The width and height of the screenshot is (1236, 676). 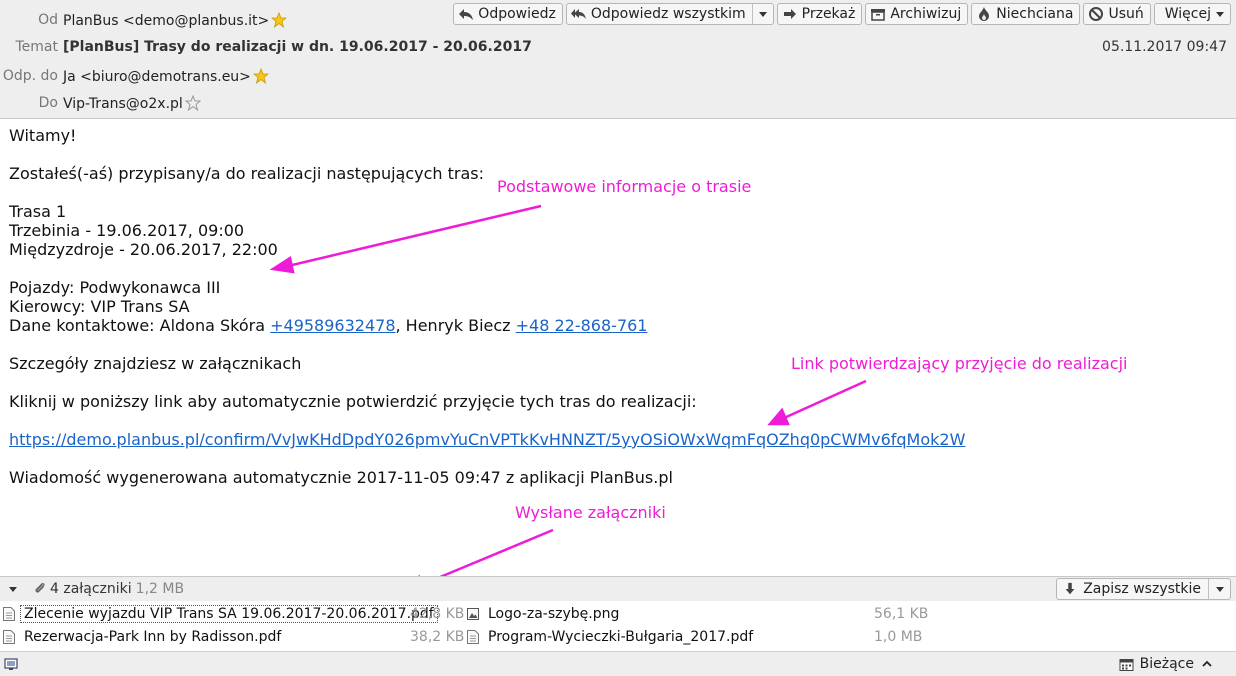 I want to click on delete-button: Usuń, so click(x=1117, y=14).